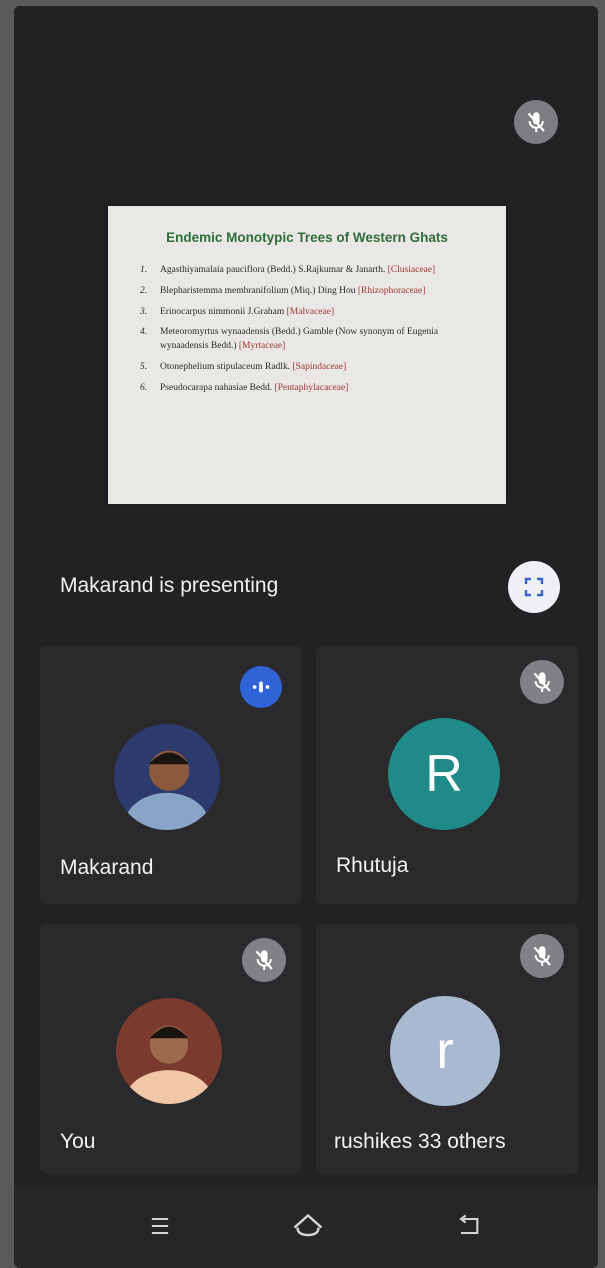  What do you see at coordinates (78, 1141) in the screenshot?
I see `participant-name: You` at bounding box center [78, 1141].